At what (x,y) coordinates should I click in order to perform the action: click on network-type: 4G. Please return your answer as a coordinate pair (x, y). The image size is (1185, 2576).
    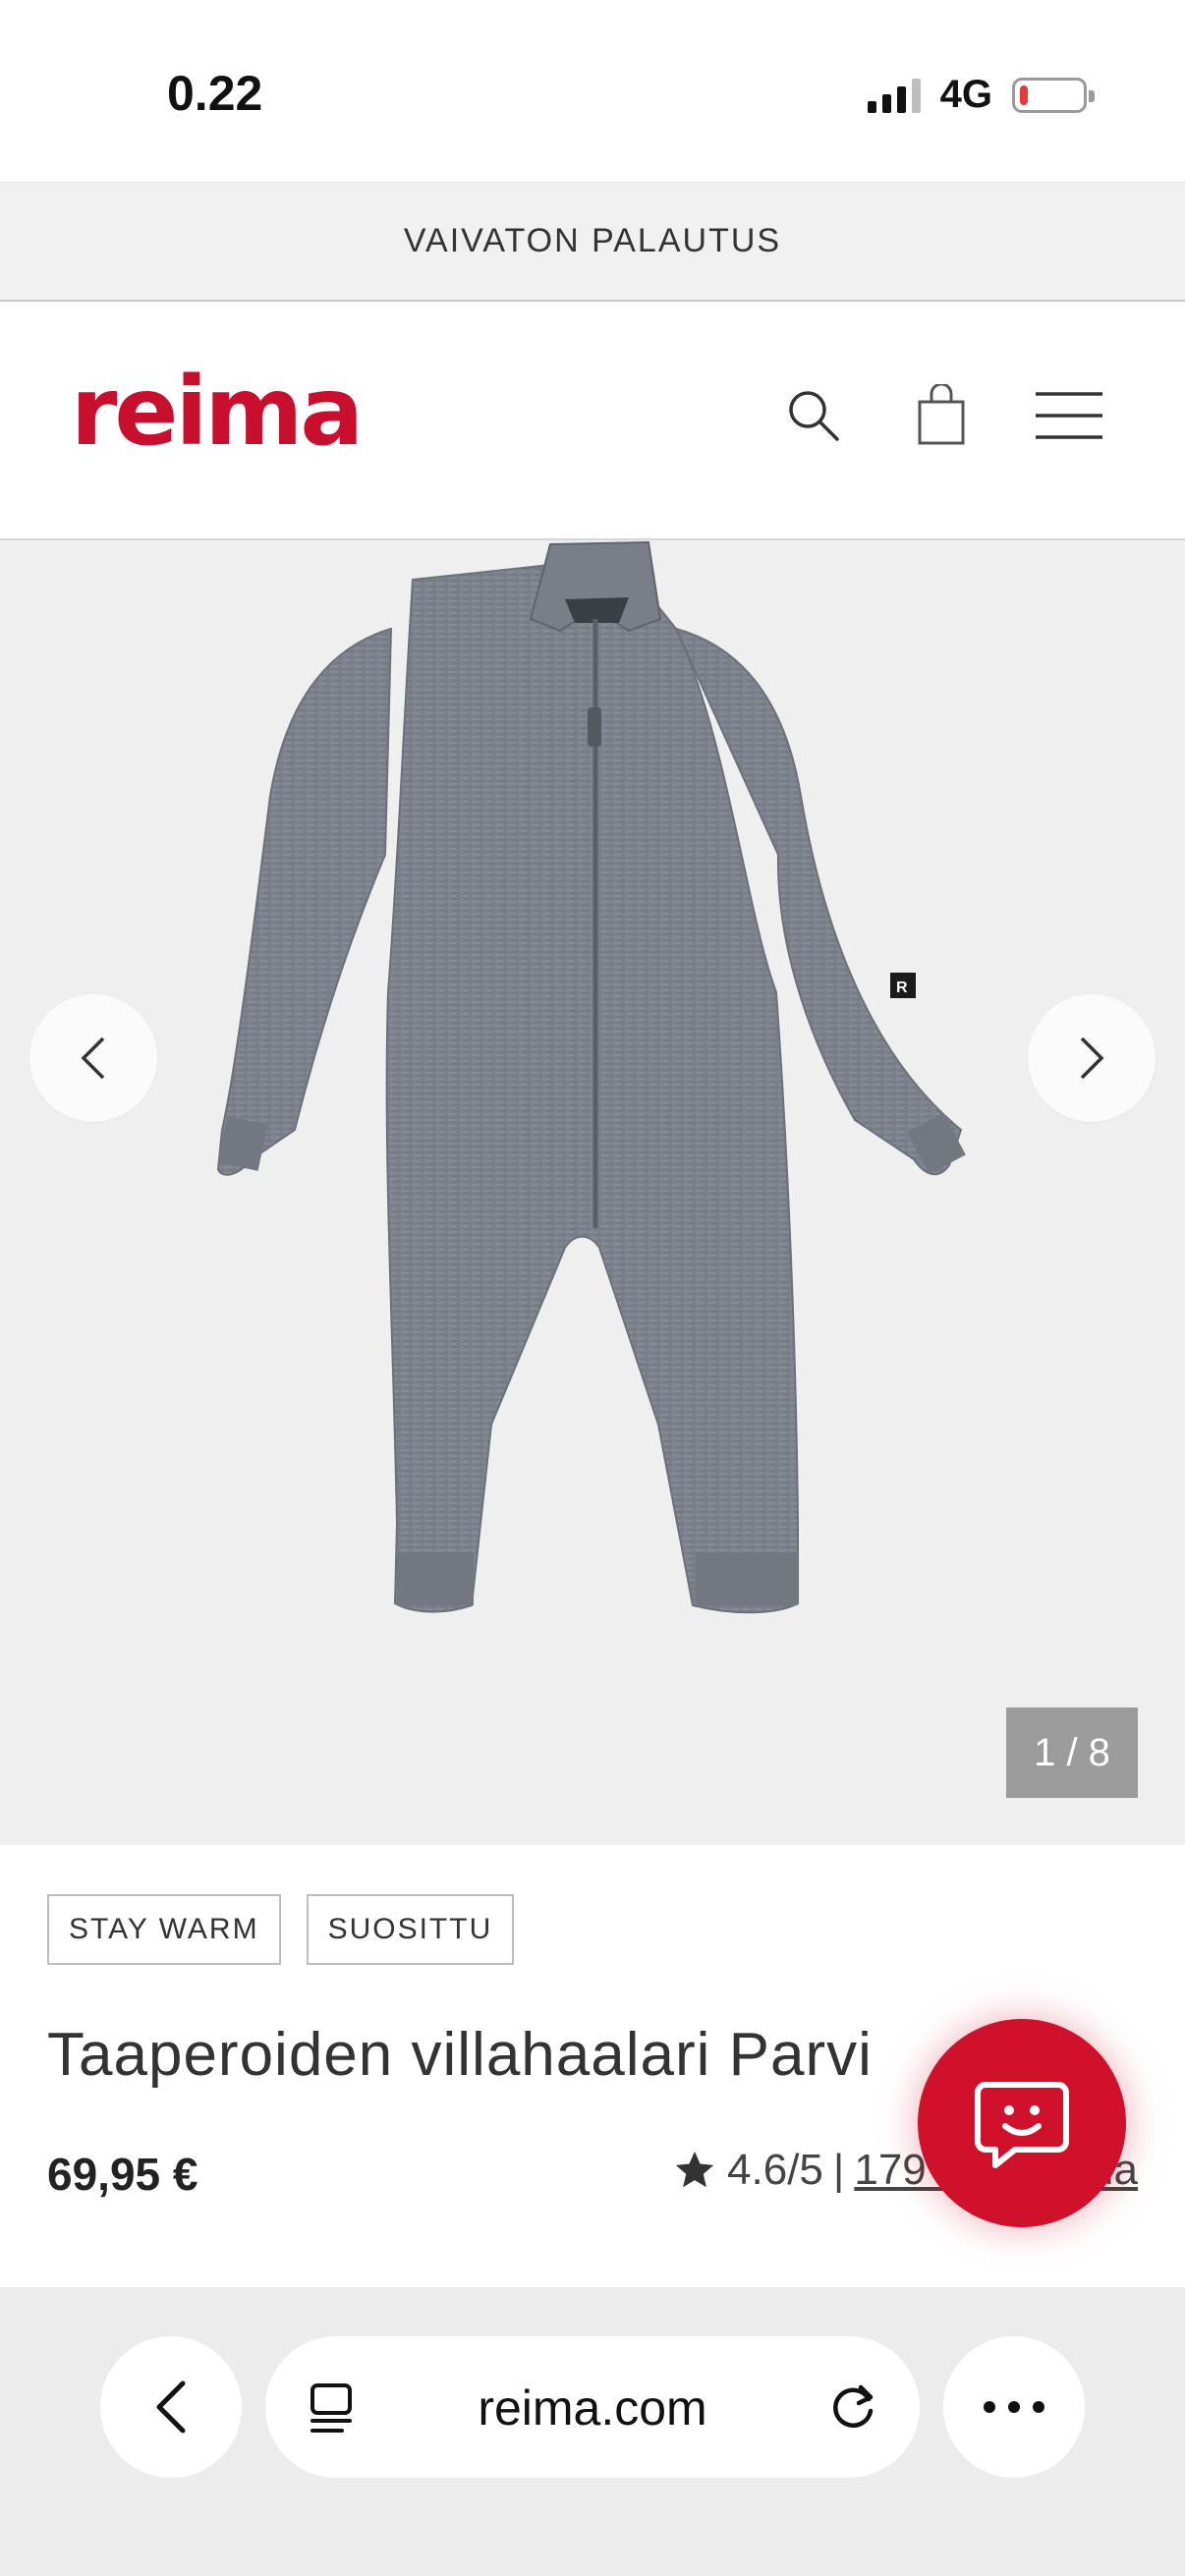
    Looking at the image, I should click on (966, 94).